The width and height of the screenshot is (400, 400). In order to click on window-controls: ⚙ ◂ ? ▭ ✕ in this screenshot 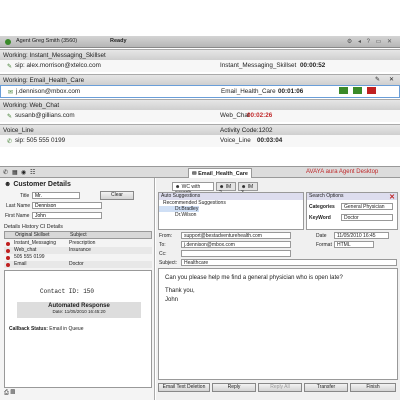, I will do `click(370, 41)`.